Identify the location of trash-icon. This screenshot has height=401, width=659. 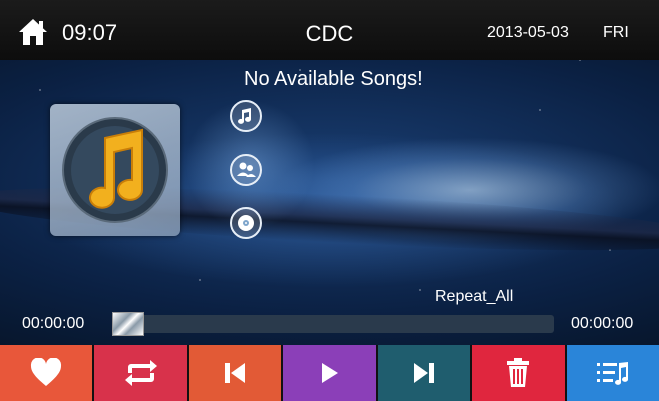
(518, 372).